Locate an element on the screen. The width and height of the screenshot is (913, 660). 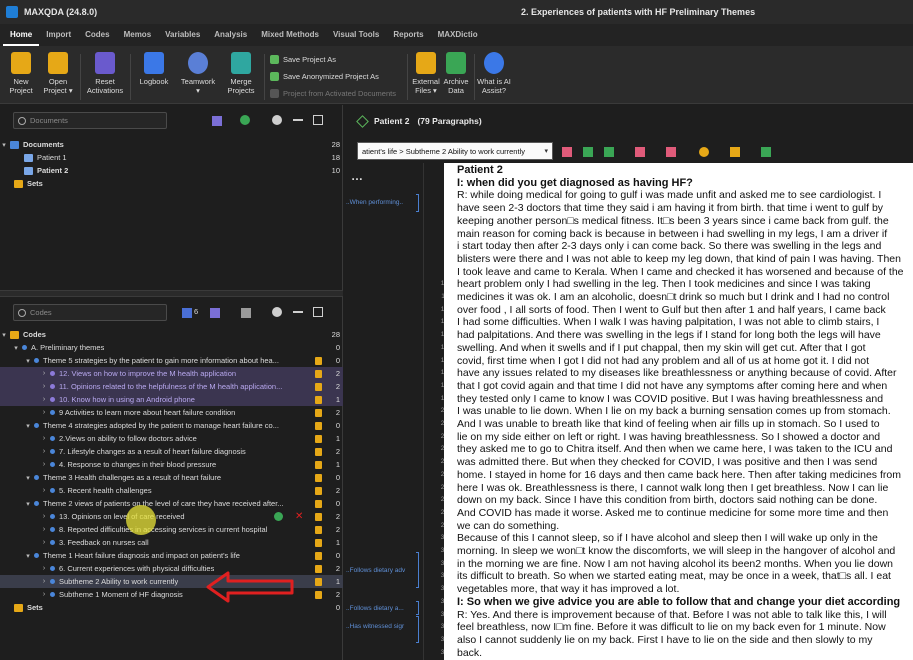
merge-projects-button: Merge Projects is located at coordinates (241, 73).